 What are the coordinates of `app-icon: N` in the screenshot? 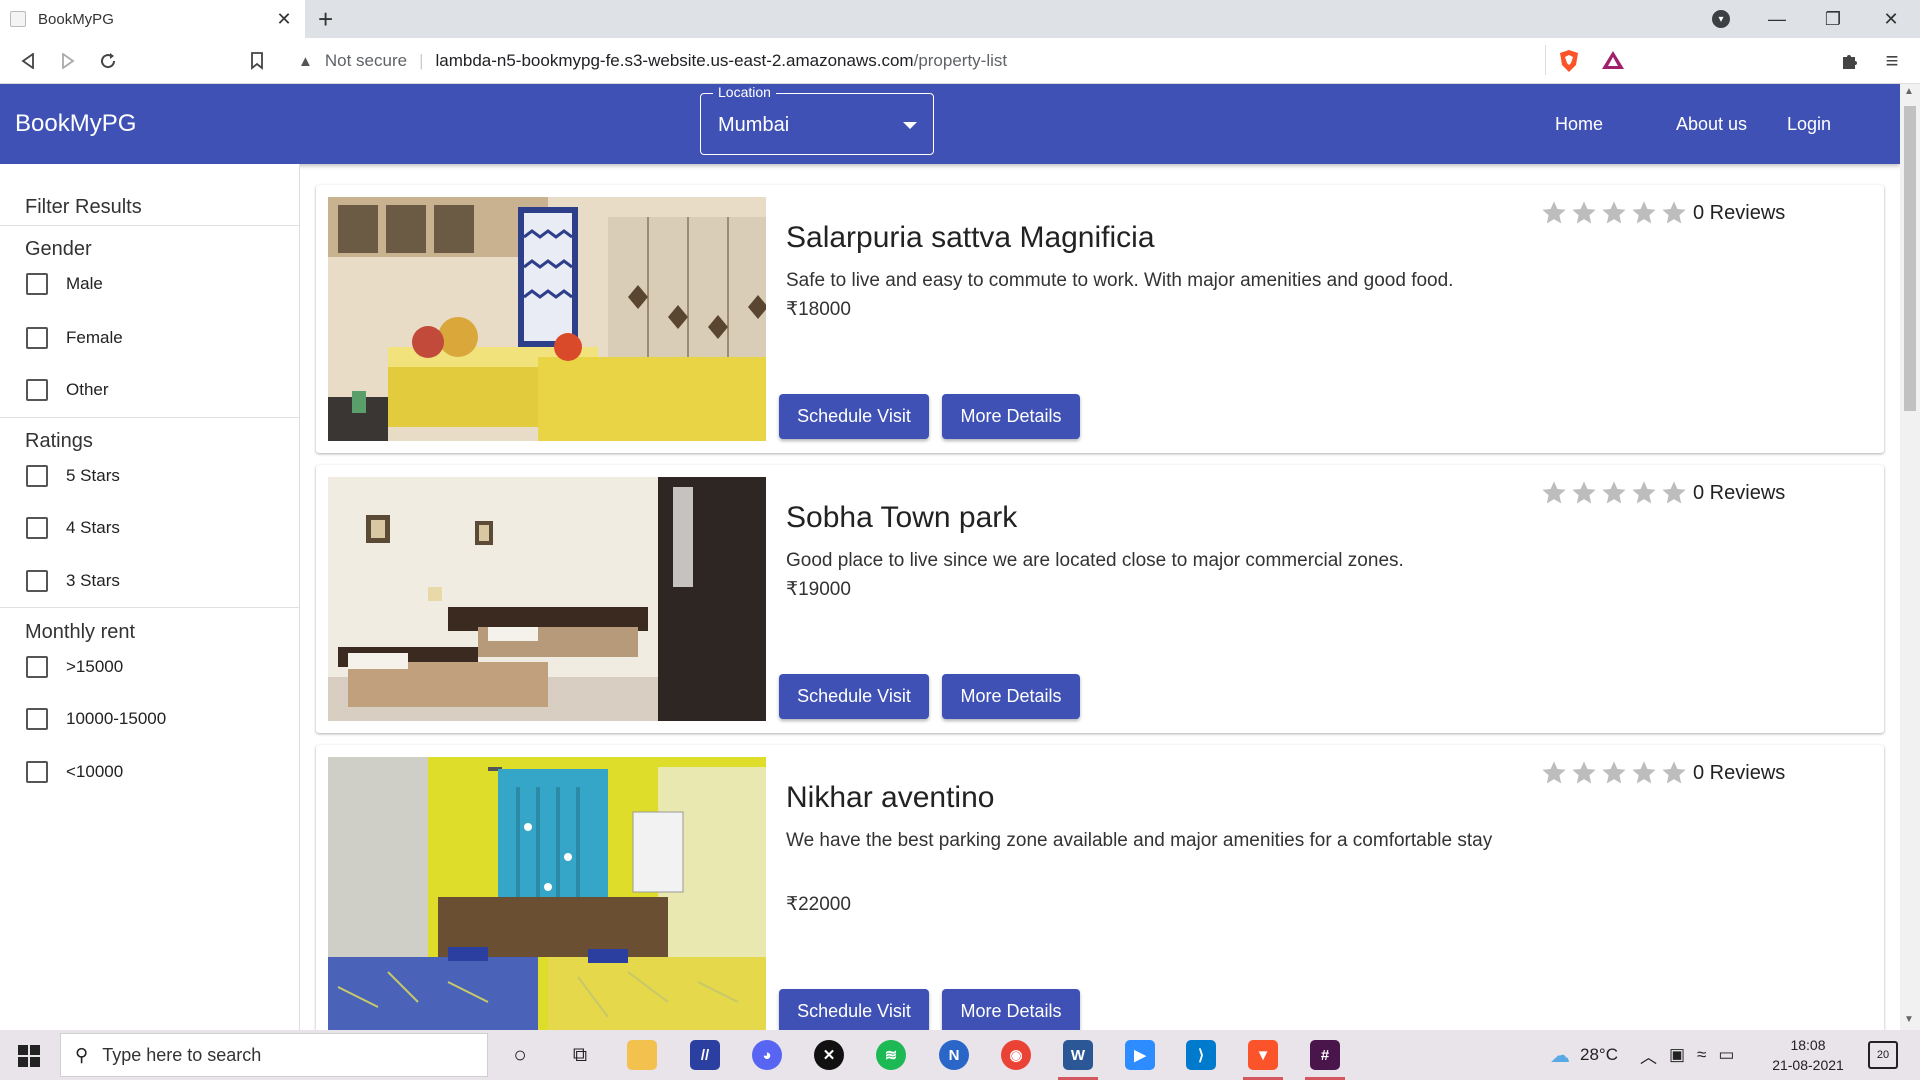 It's located at (954, 1055).